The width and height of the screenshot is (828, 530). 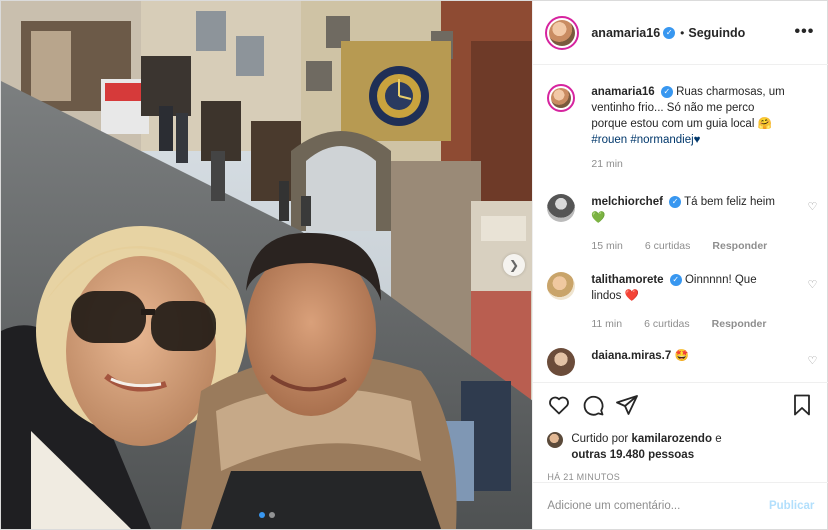 What do you see at coordinates (561, 98) in the screenshot?
I see `caption-avatar` at bounding box center [561, 98].